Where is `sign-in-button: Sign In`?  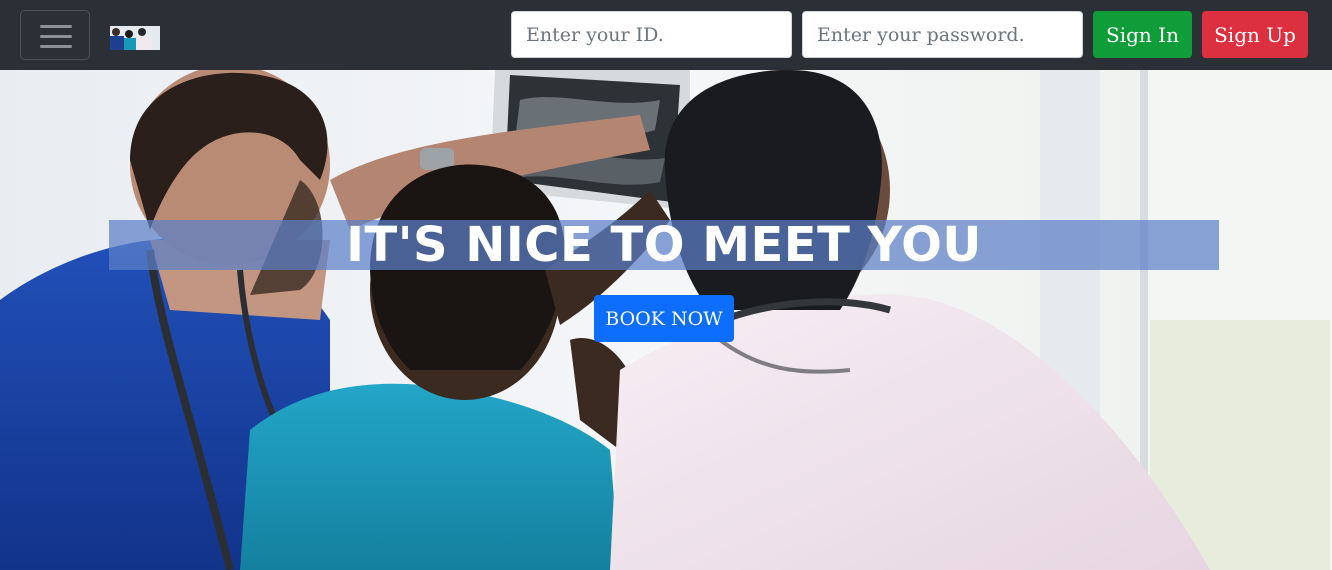 sign-in-button: Sign In is located at coordinates (1142, 34).